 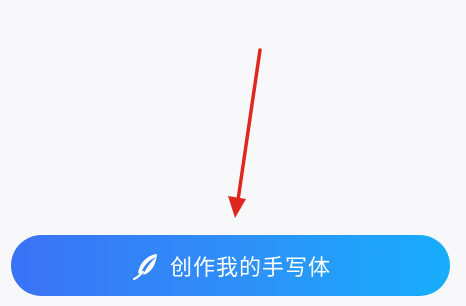 What do you see at coordinates (249, 125) in the screenshot?
I see `arrow-shaft` at bounding box center [249, 125].